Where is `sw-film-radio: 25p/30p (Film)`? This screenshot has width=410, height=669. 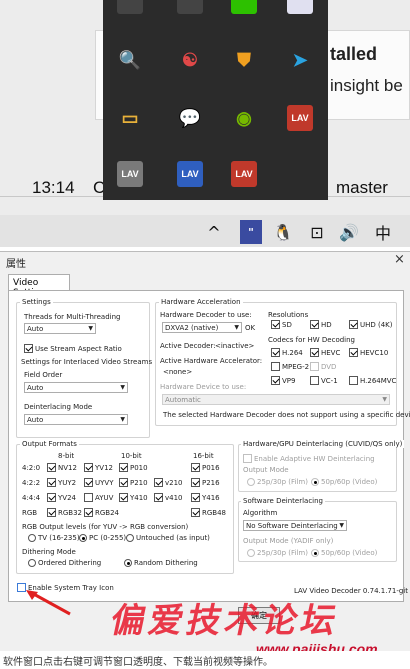
sw-film-radio: 25p/30p (Film) is located at coordinates (277, 553).